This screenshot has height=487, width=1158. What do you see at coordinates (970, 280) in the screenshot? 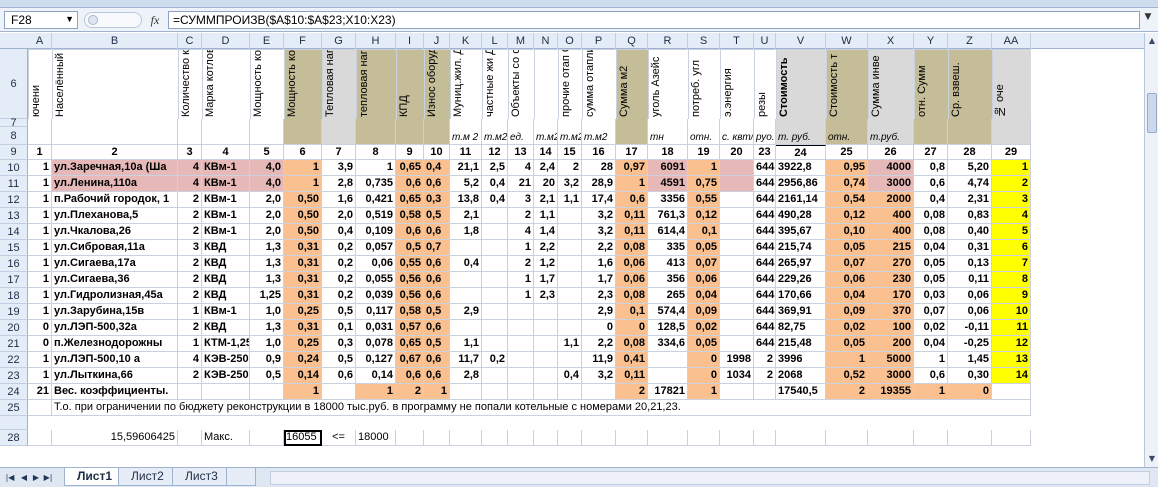
I see `data-cell: 0,11` at bounding box center [970, 280].